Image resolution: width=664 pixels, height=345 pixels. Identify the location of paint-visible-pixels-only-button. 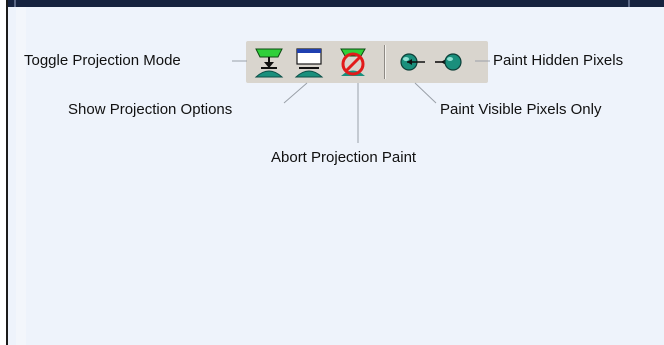
(411, 62).